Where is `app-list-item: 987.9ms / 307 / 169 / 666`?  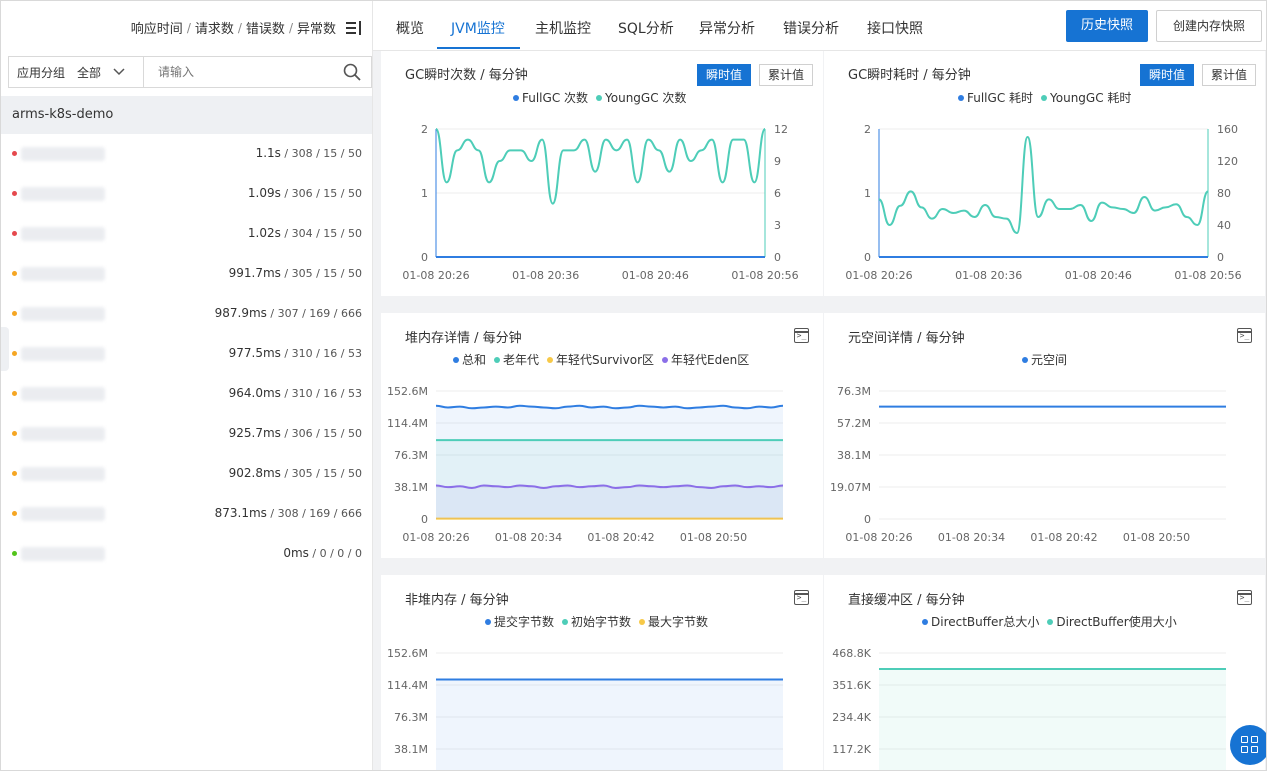
app-list-item: 987.9ms / 307 / 169 / 666 is located at coordinates (186, 314).